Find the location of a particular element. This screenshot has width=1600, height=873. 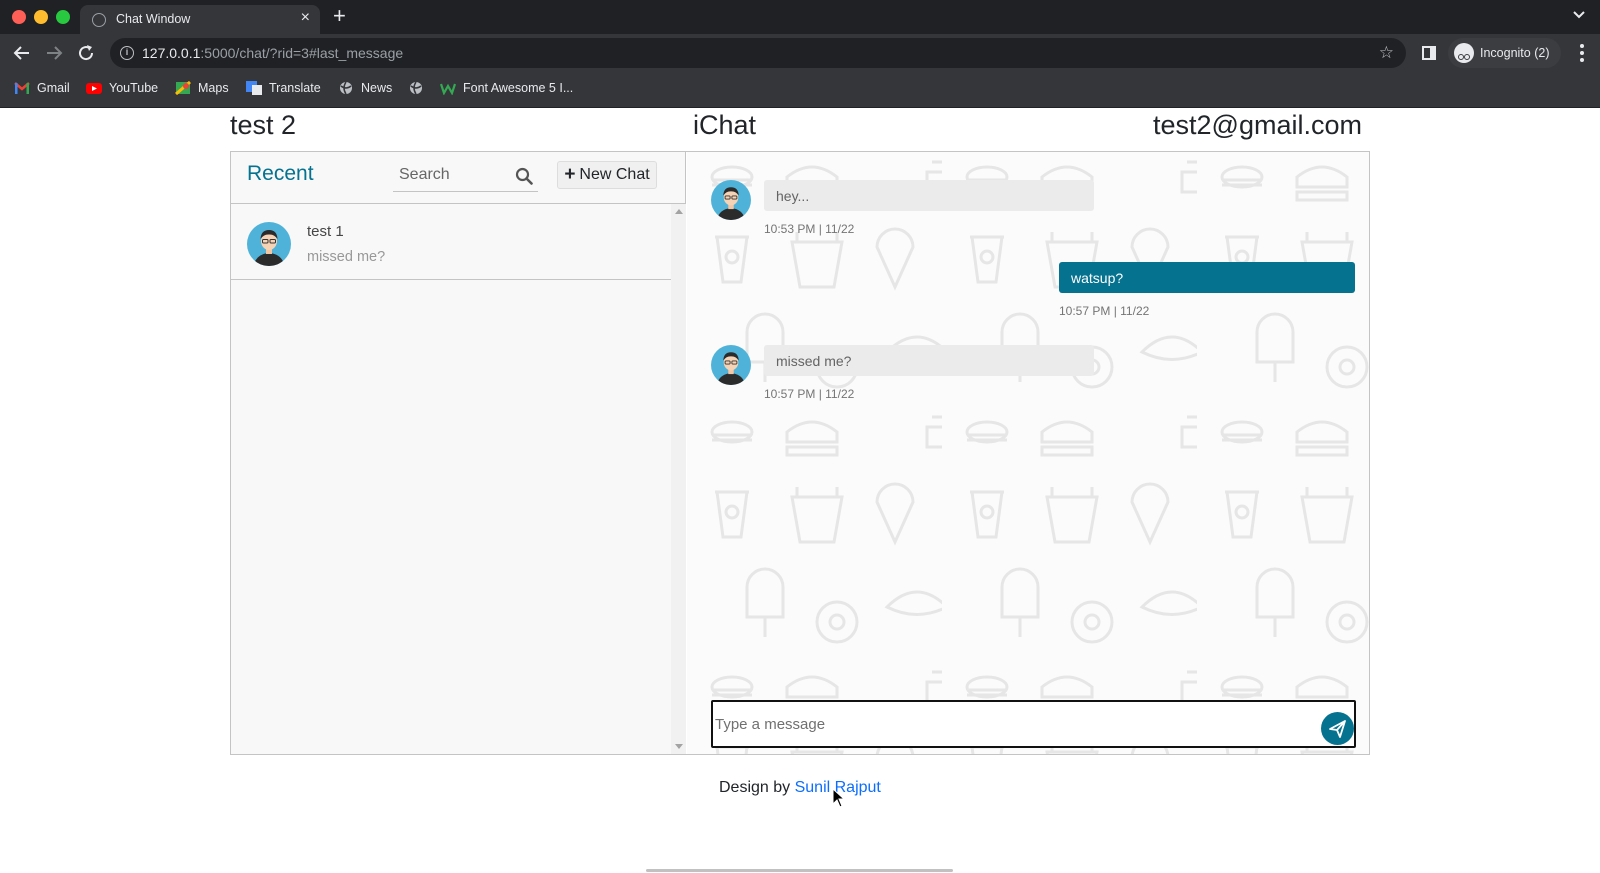

current-username: test 2 is located at coordinates (263, 125).